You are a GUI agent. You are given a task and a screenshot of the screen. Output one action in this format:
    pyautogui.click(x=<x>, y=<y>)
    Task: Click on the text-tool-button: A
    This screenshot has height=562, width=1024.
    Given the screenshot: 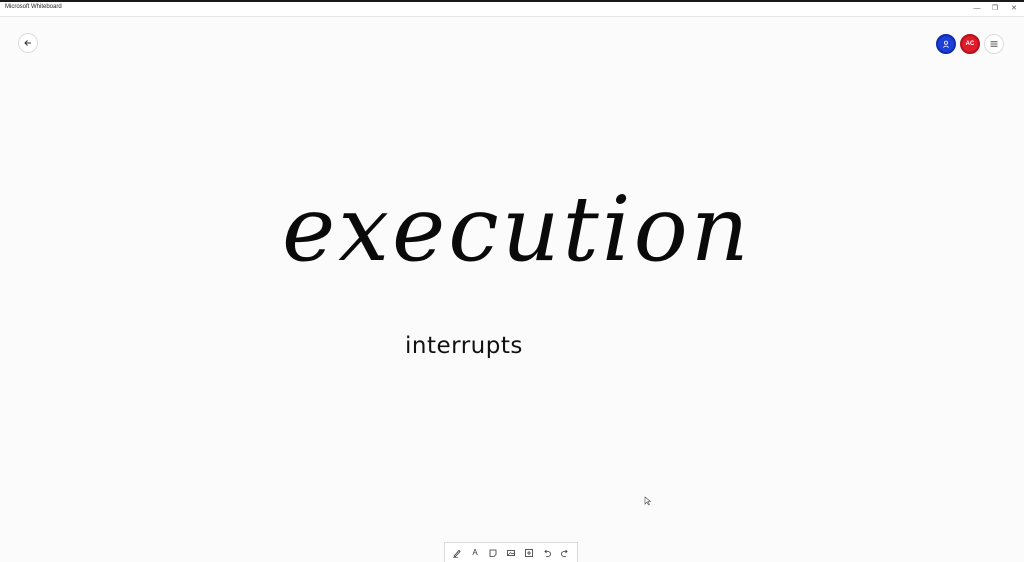 What is the action you would take?
    pyautogui.click(x=475, y=553)
    